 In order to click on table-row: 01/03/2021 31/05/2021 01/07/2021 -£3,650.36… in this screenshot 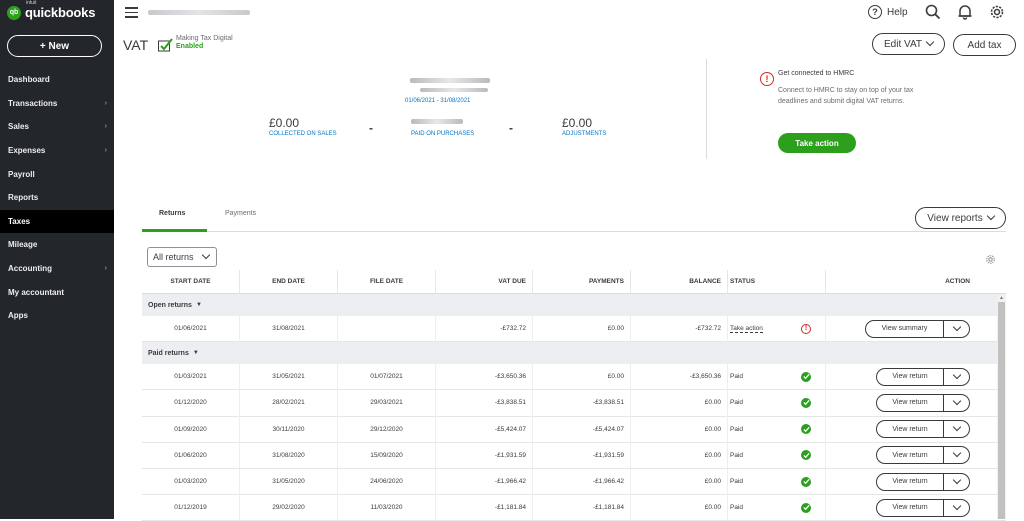, I will do `click(574, 377)`.